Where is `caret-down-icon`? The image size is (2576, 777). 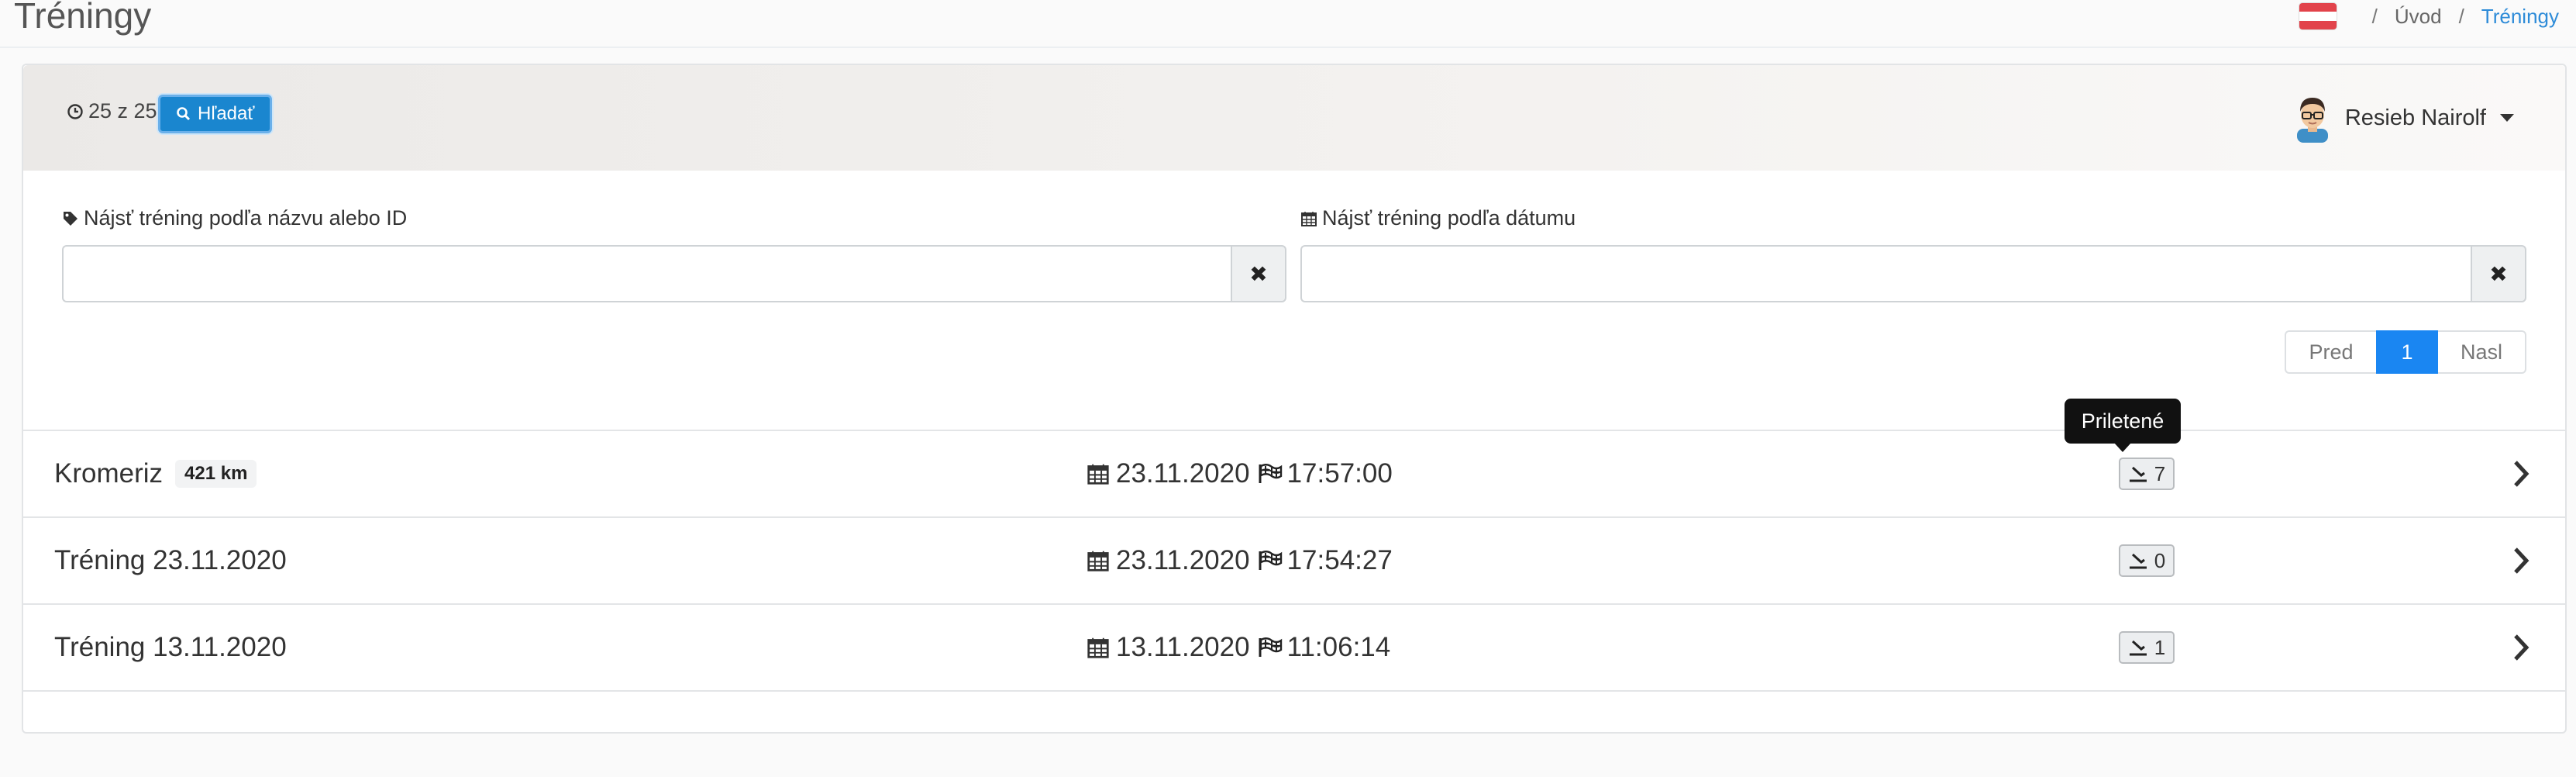 caret-down-icon is located at coordinates (2507, 118).